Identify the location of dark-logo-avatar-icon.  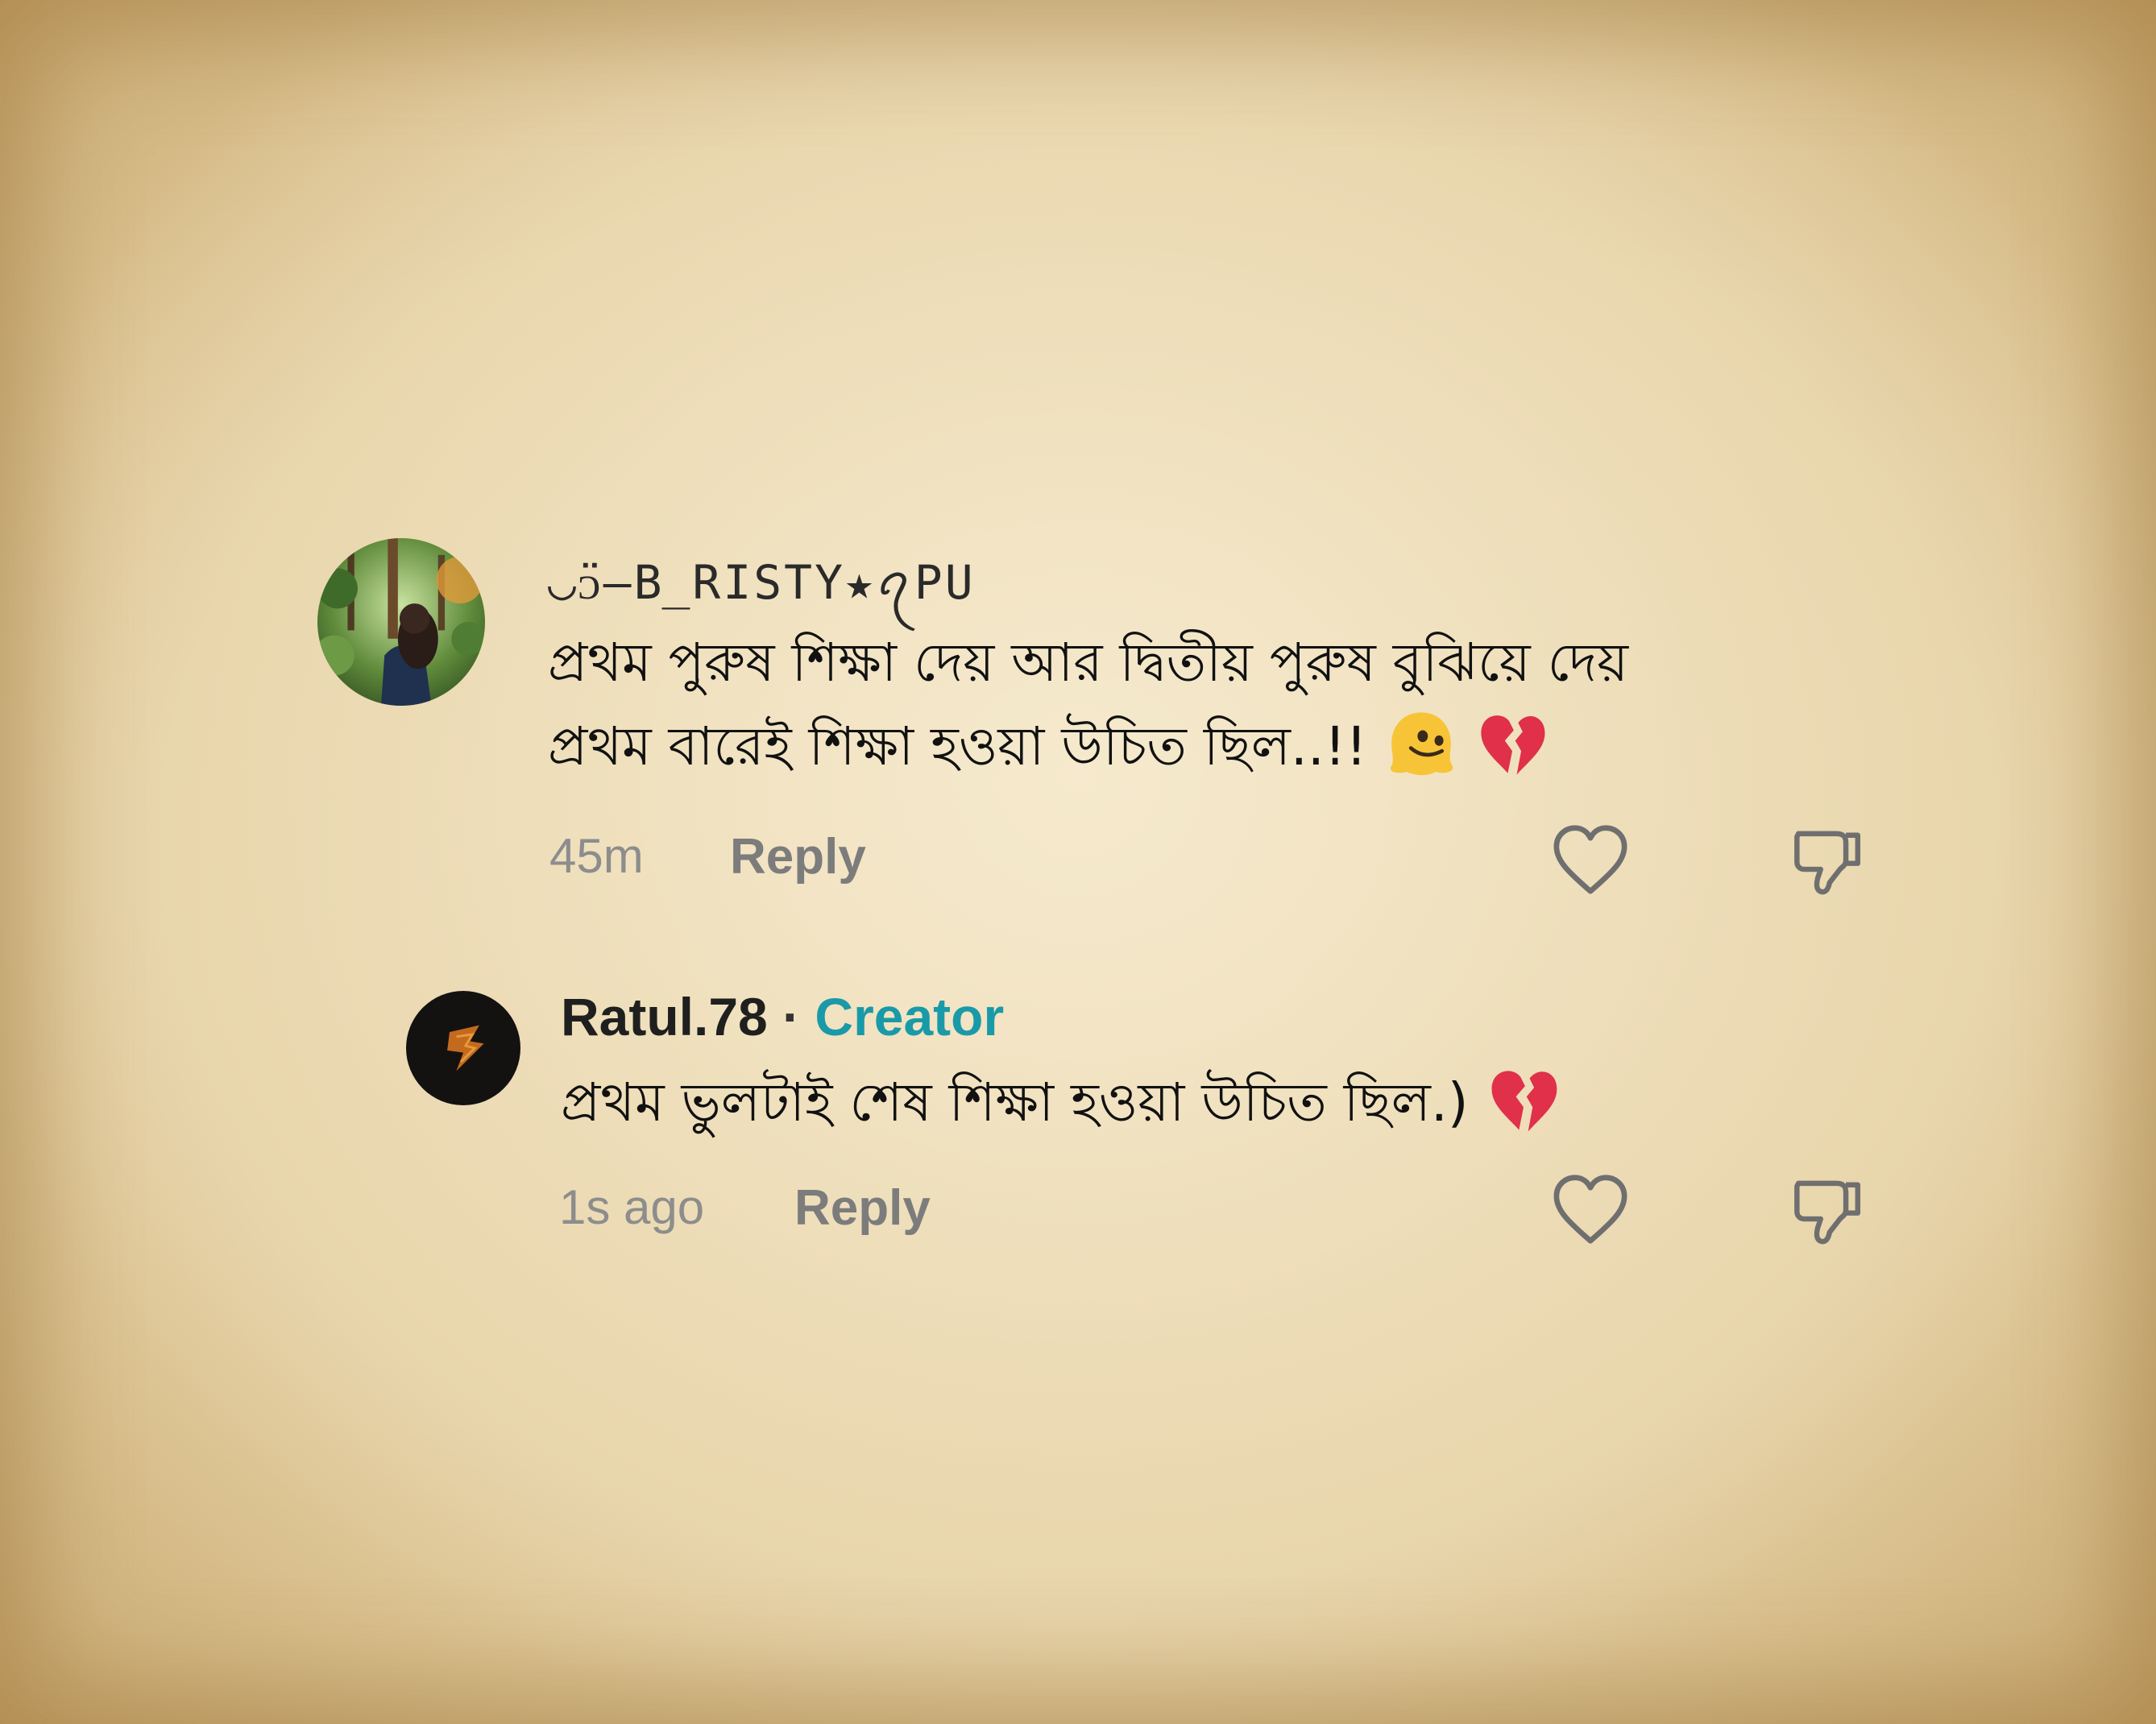
(463, 1048).